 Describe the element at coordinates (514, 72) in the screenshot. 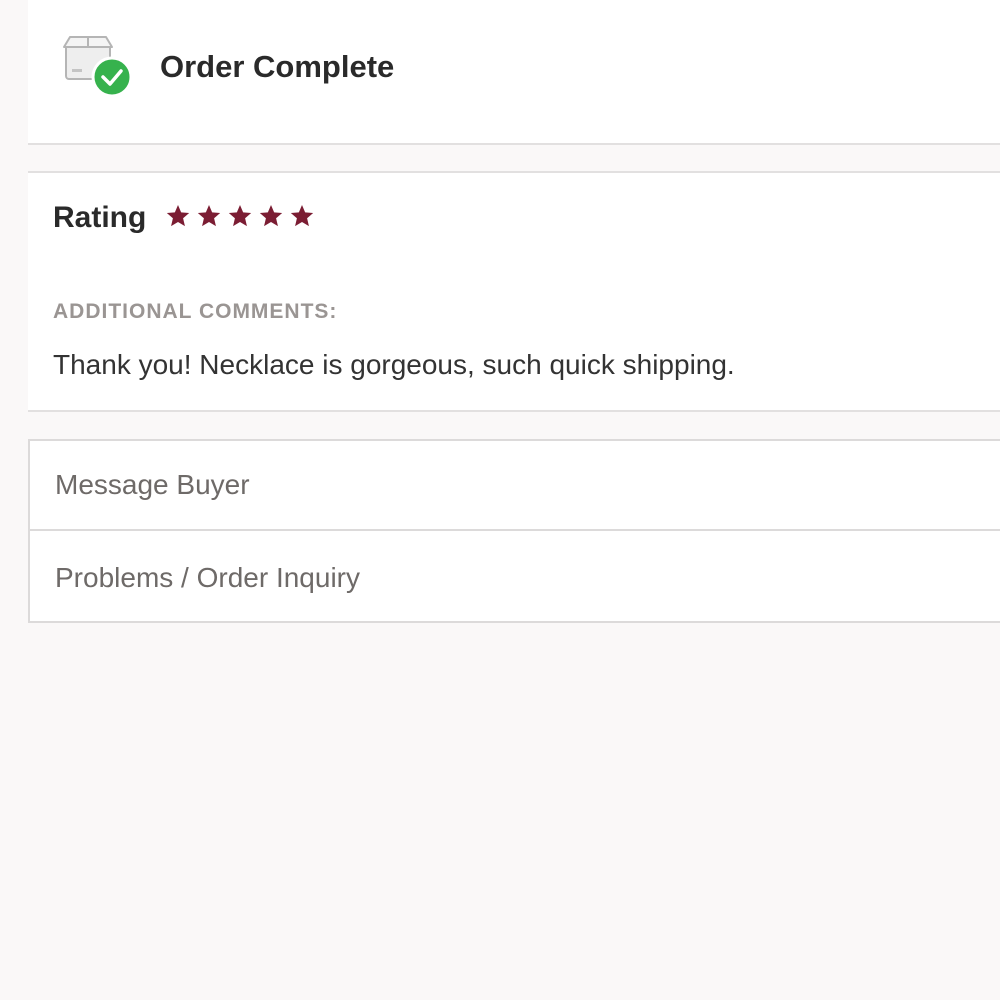

I see `order-status-card: Order Complete` at that location.